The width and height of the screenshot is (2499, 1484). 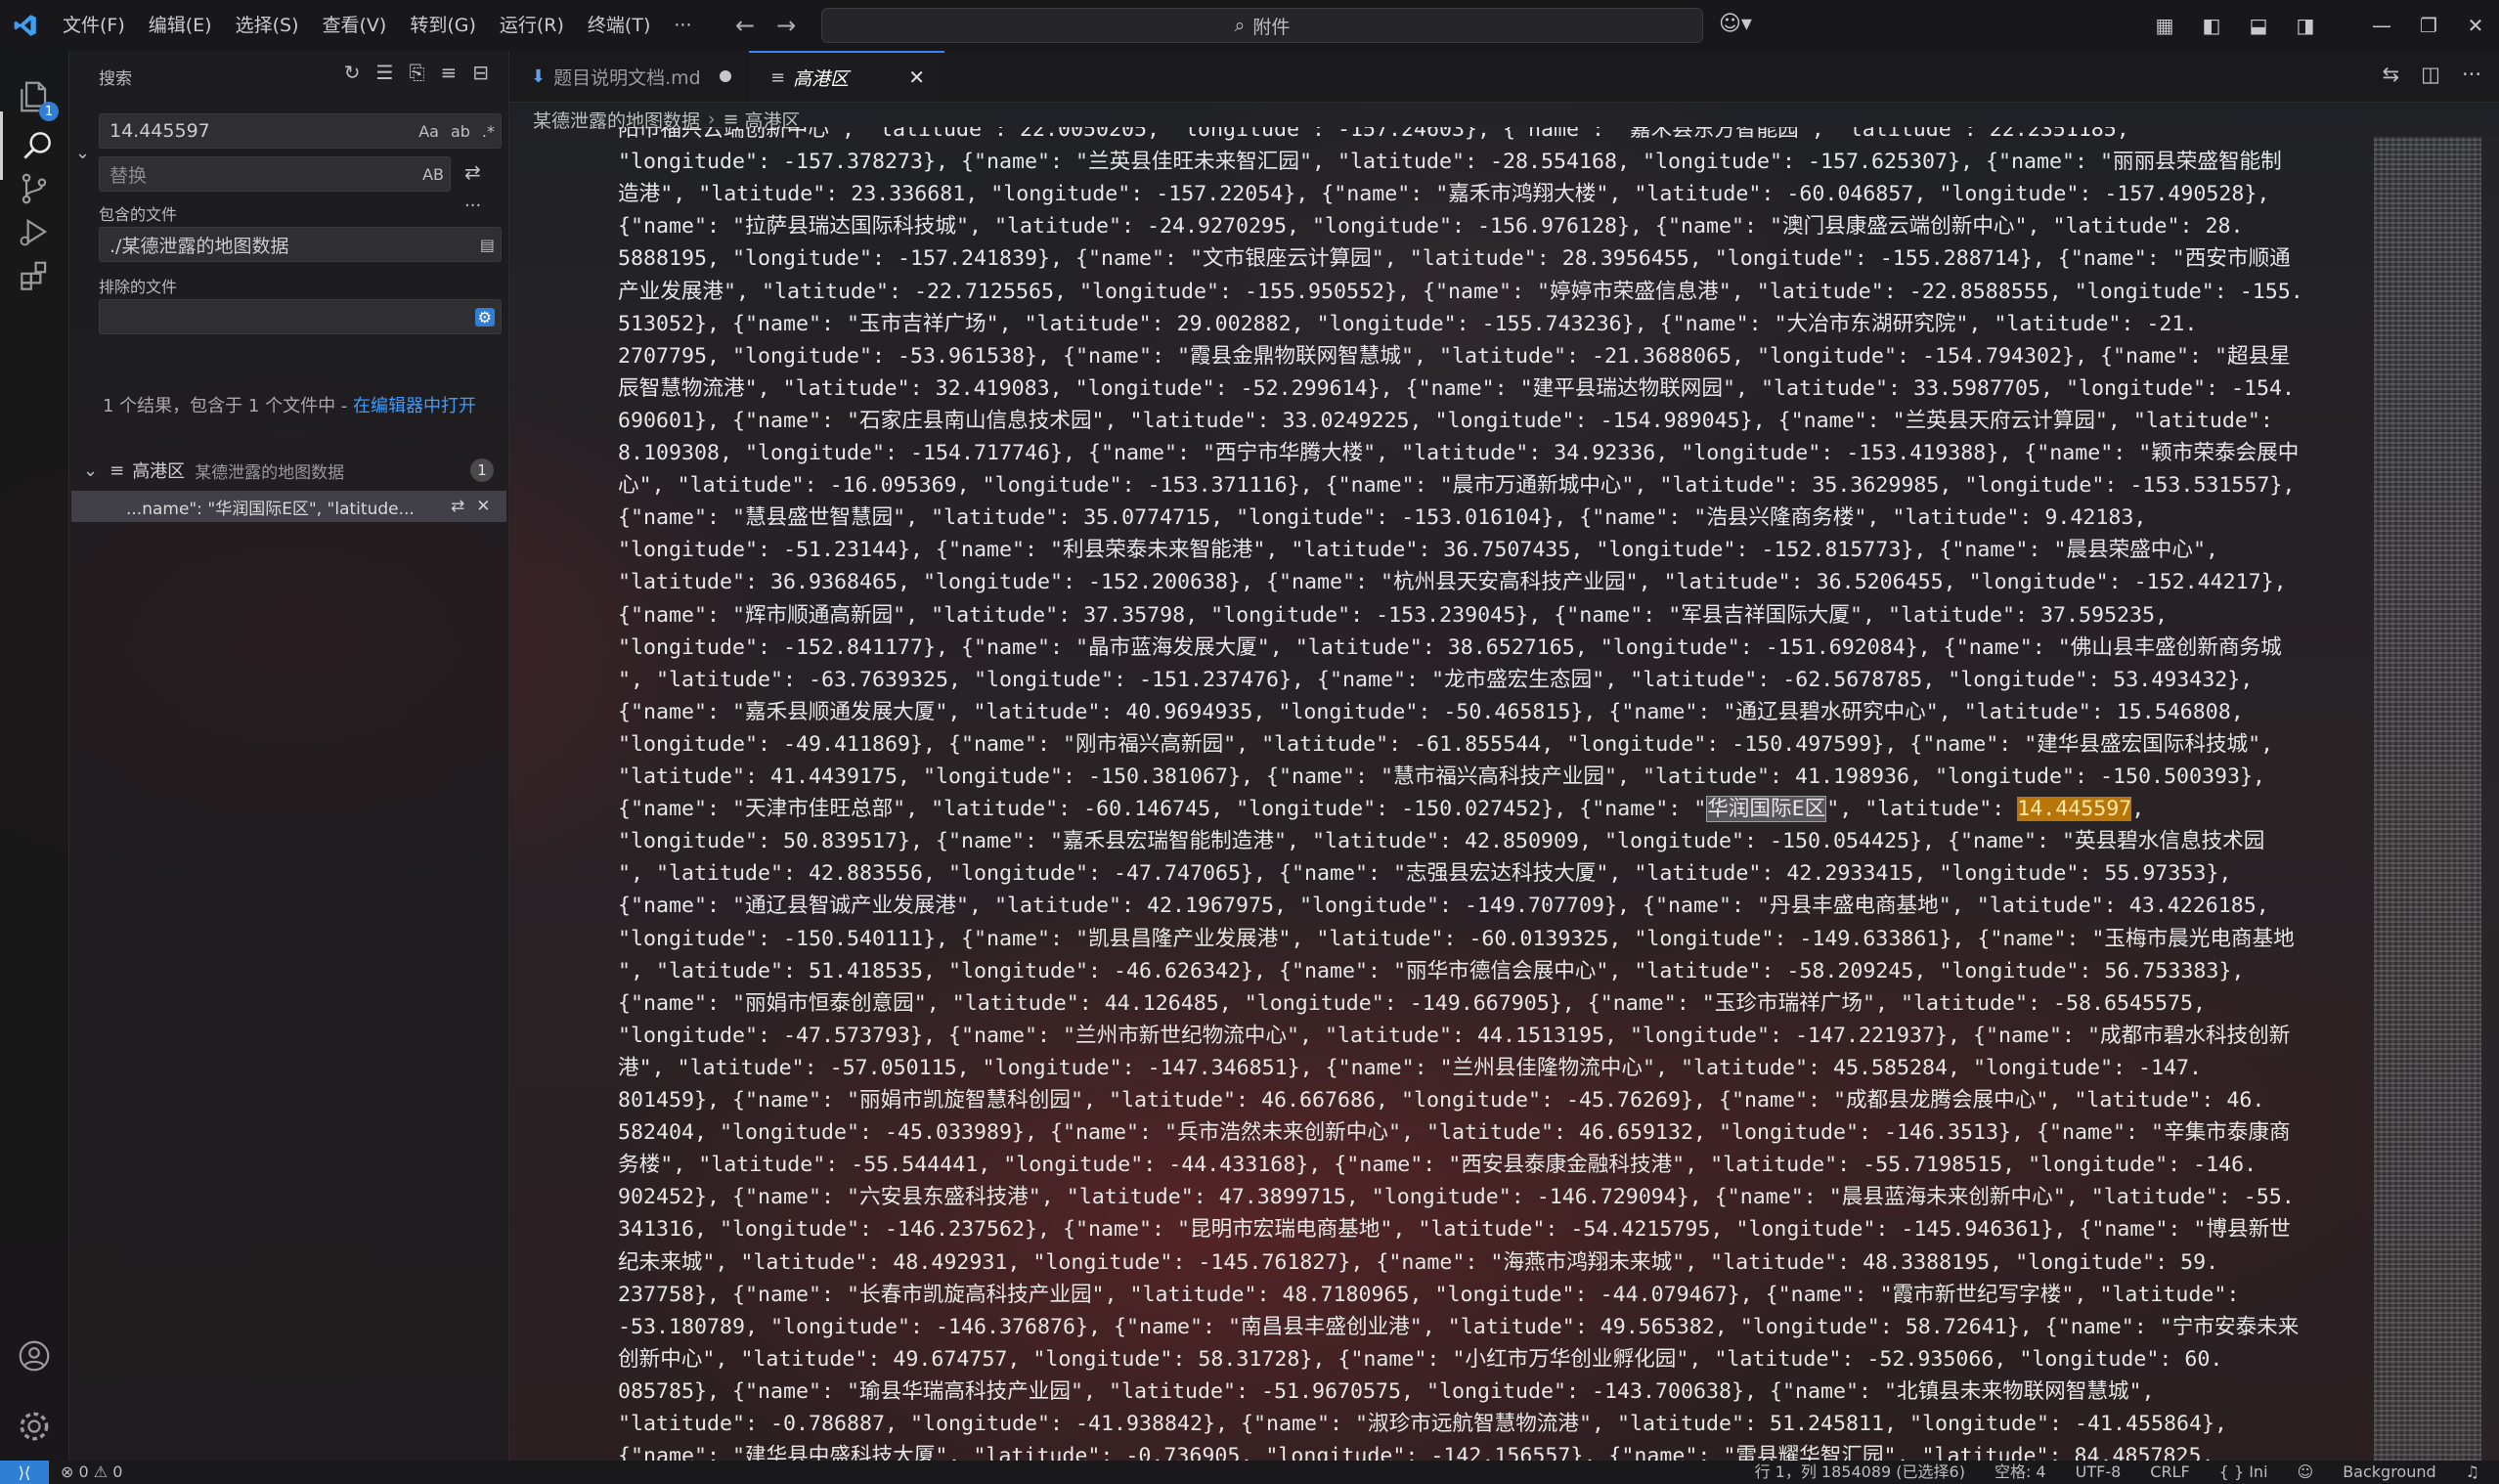 I want to click on language-mode: { } Ini, so click(x=2243, y=1472).